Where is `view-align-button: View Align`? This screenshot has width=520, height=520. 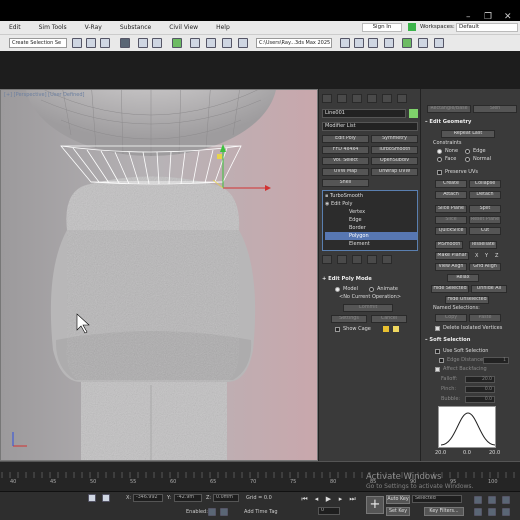 view-align-button: View Align is located at coordinates (451, 267).